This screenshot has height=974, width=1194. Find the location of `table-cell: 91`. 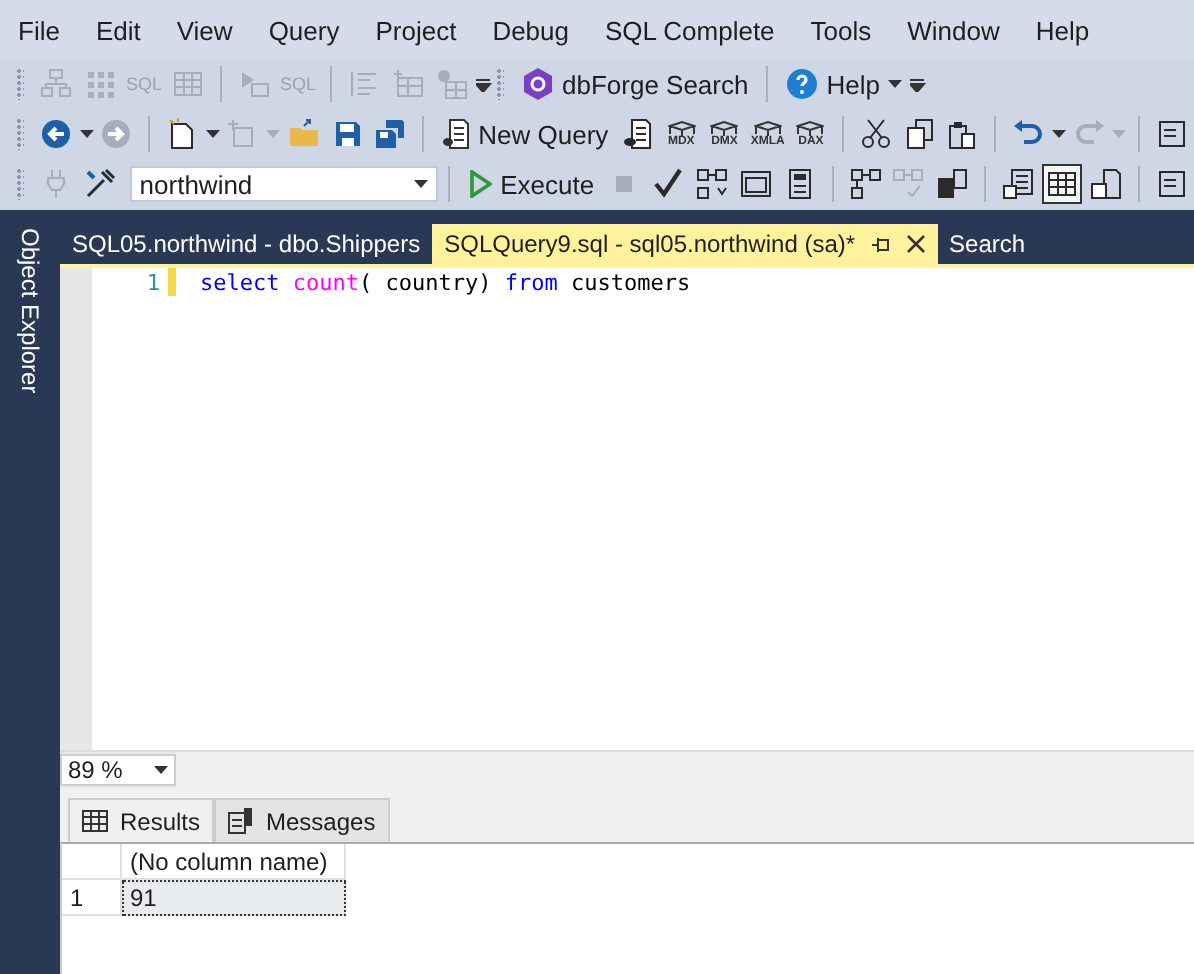

table-cell: 91 is located at coordinates (234, 898).